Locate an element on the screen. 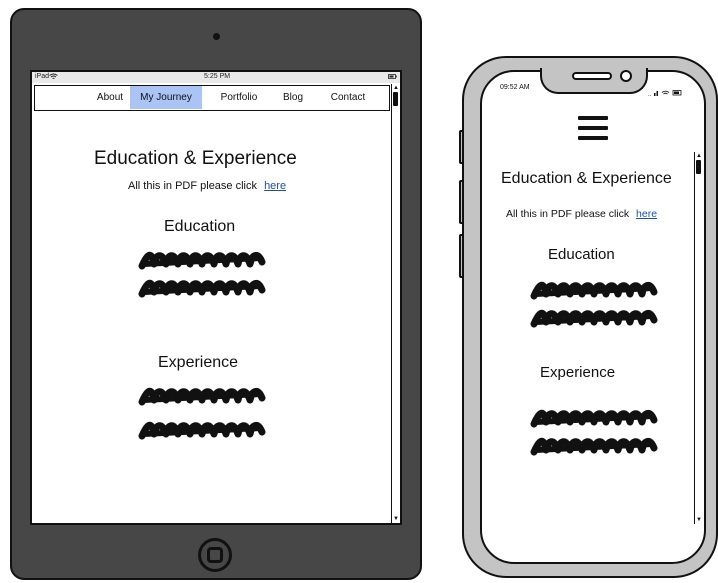  phone-scrollbar: ▲ ▼ is located at coordinates (699, 338).